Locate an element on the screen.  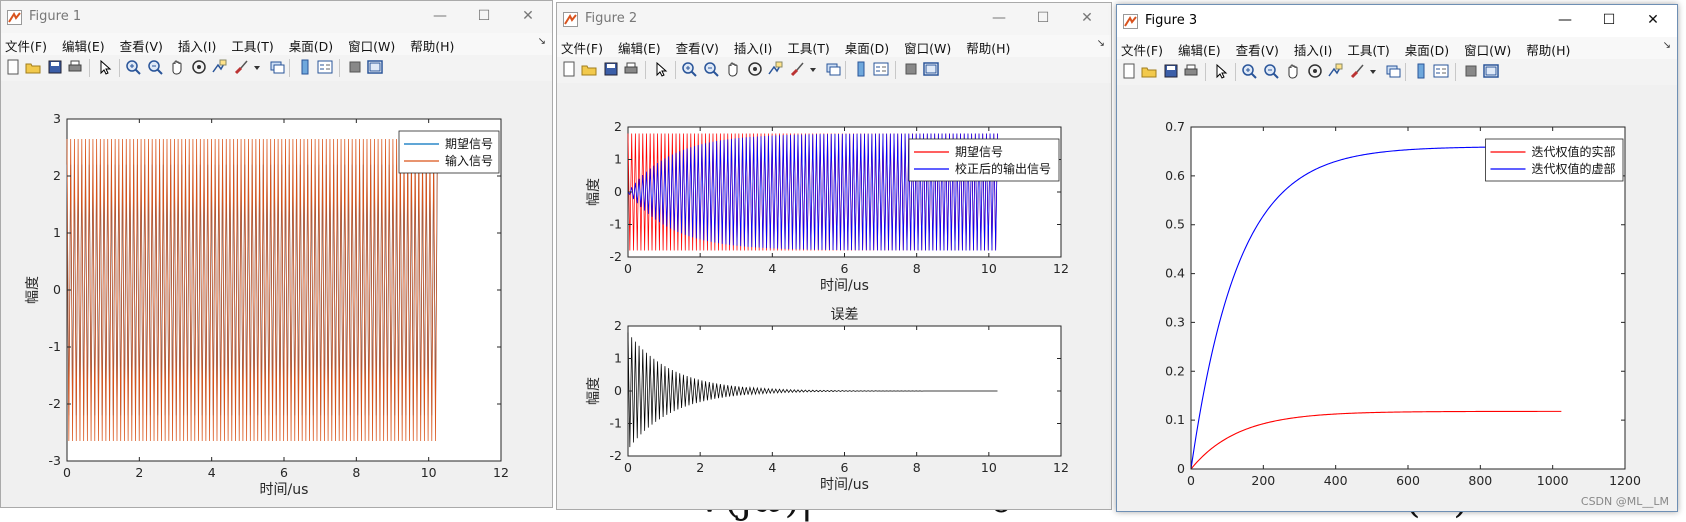
legend: 期望信号输入信号 is located at coordinates (449, 152).